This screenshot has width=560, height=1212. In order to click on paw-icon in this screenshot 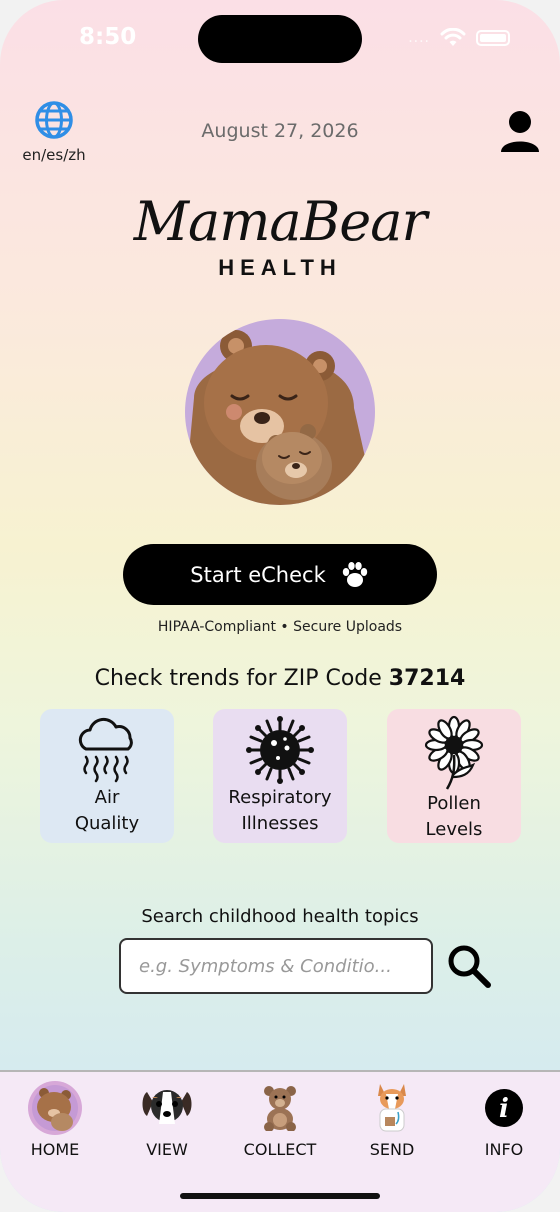, I will do `click(354, 574)`.